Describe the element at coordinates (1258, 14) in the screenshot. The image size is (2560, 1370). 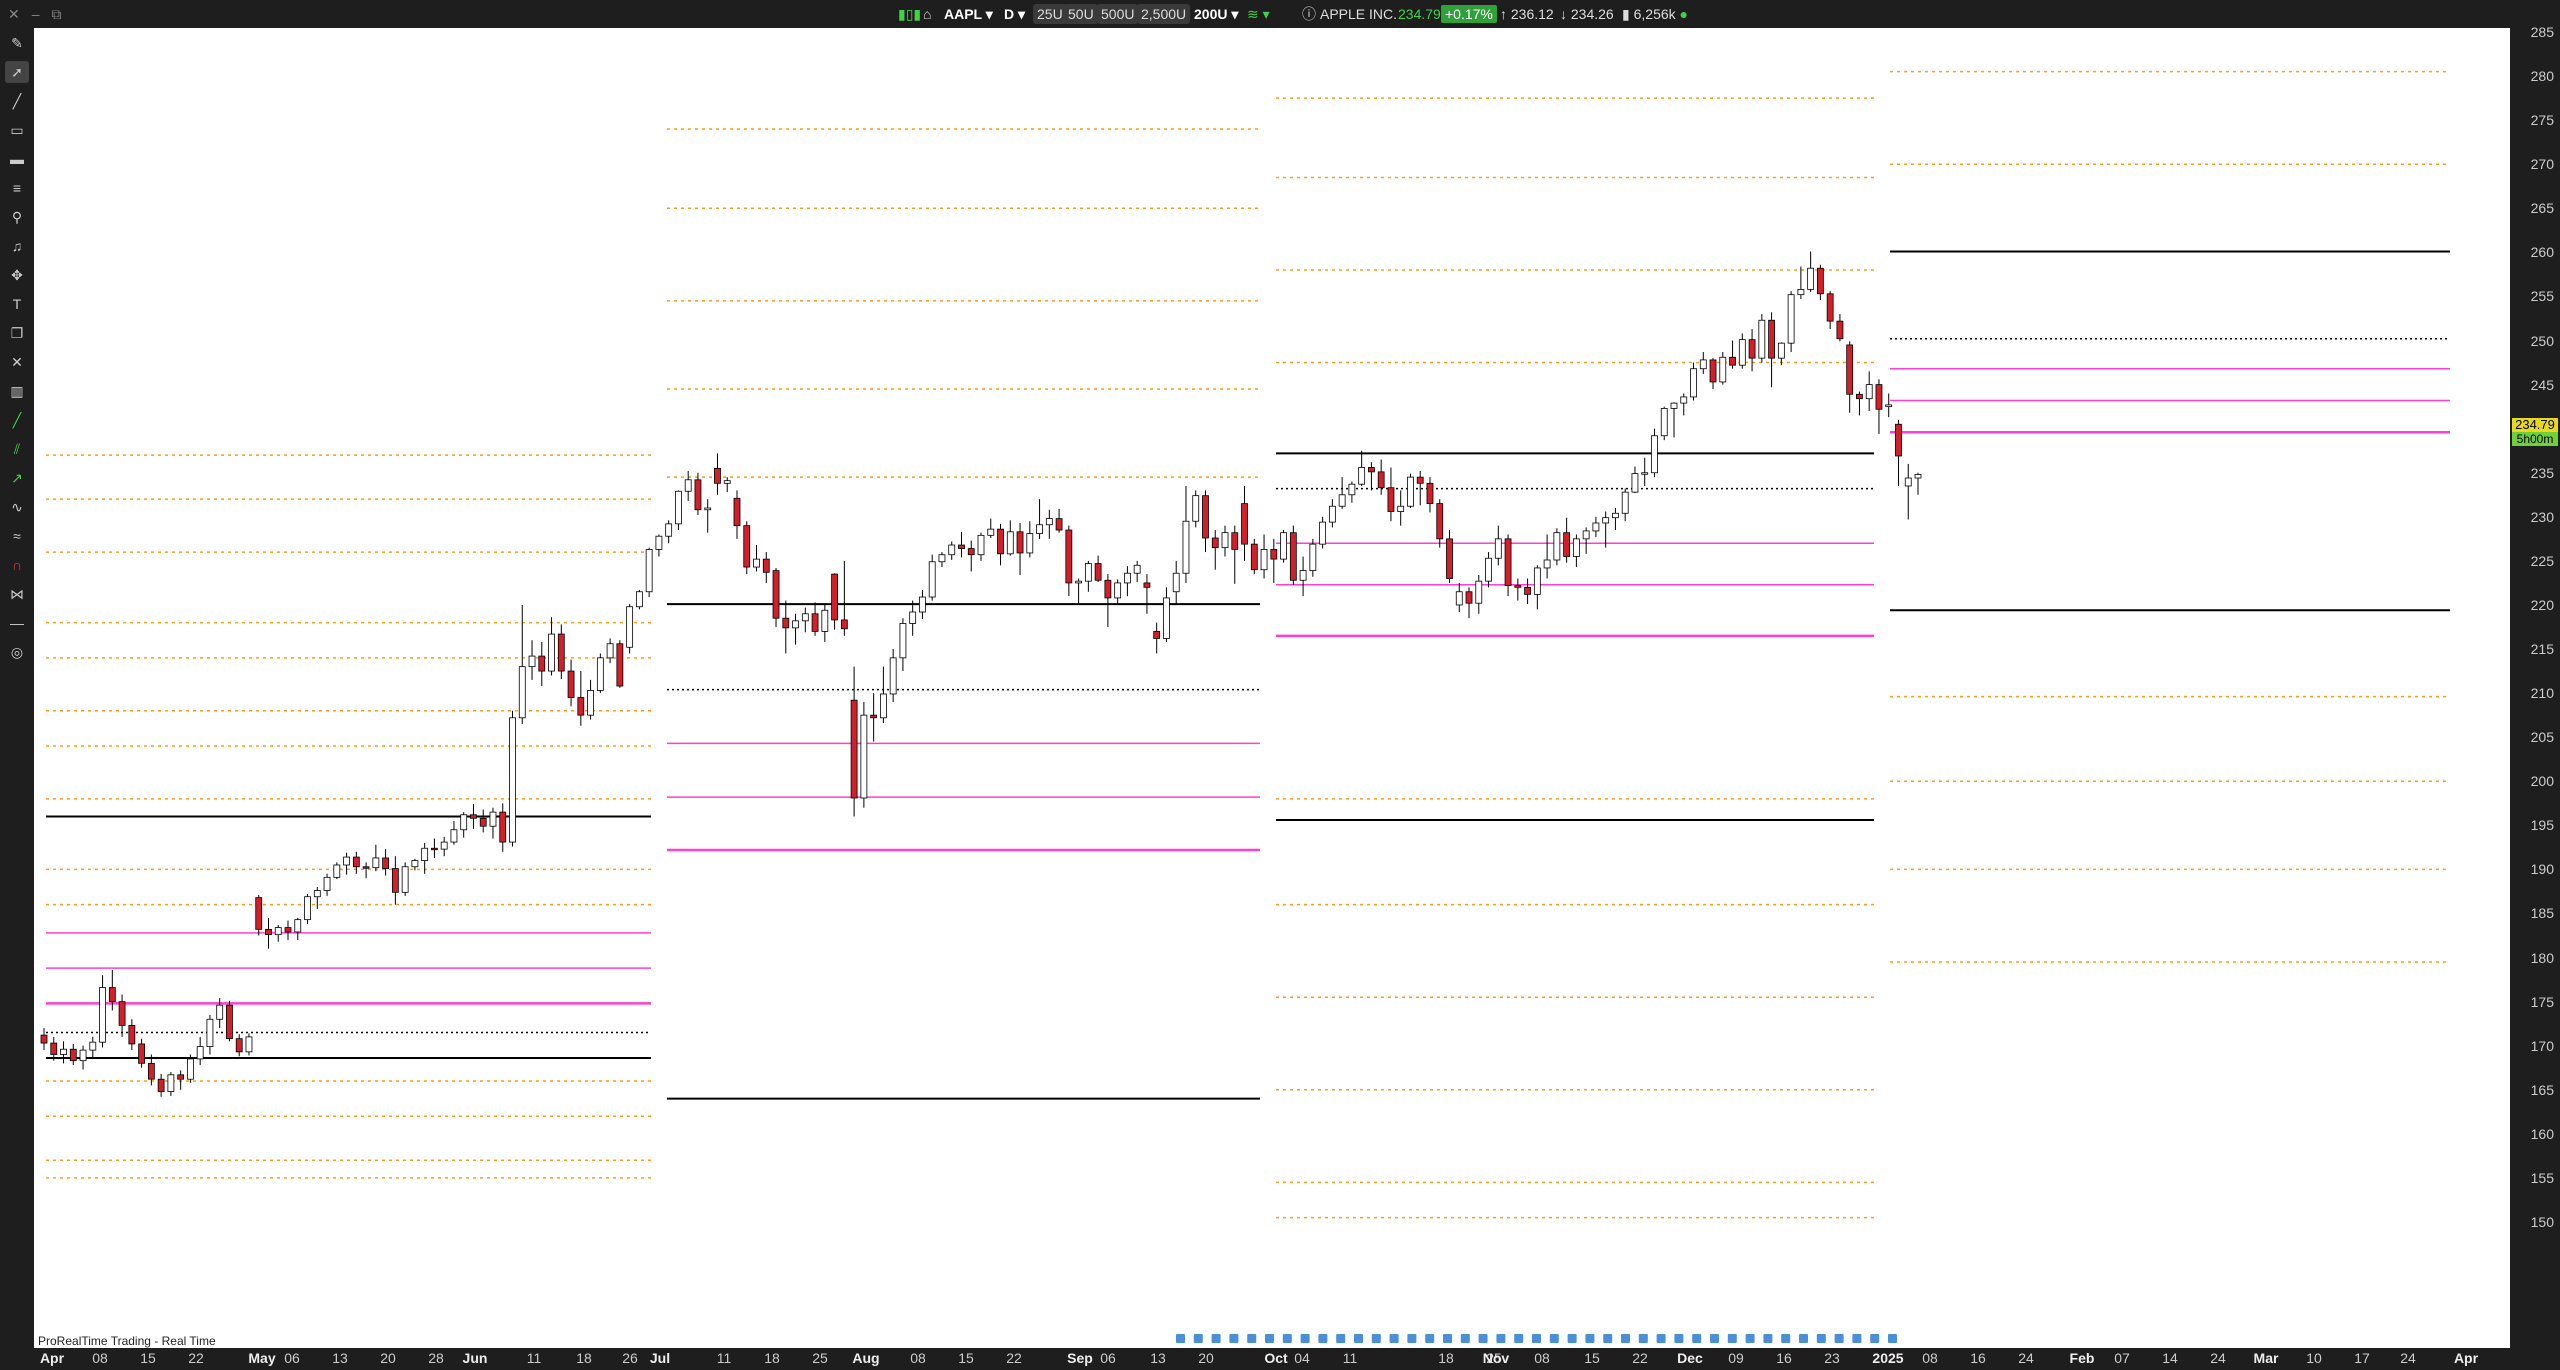
I see `indicator-icon: ≋ ▾` at that location.